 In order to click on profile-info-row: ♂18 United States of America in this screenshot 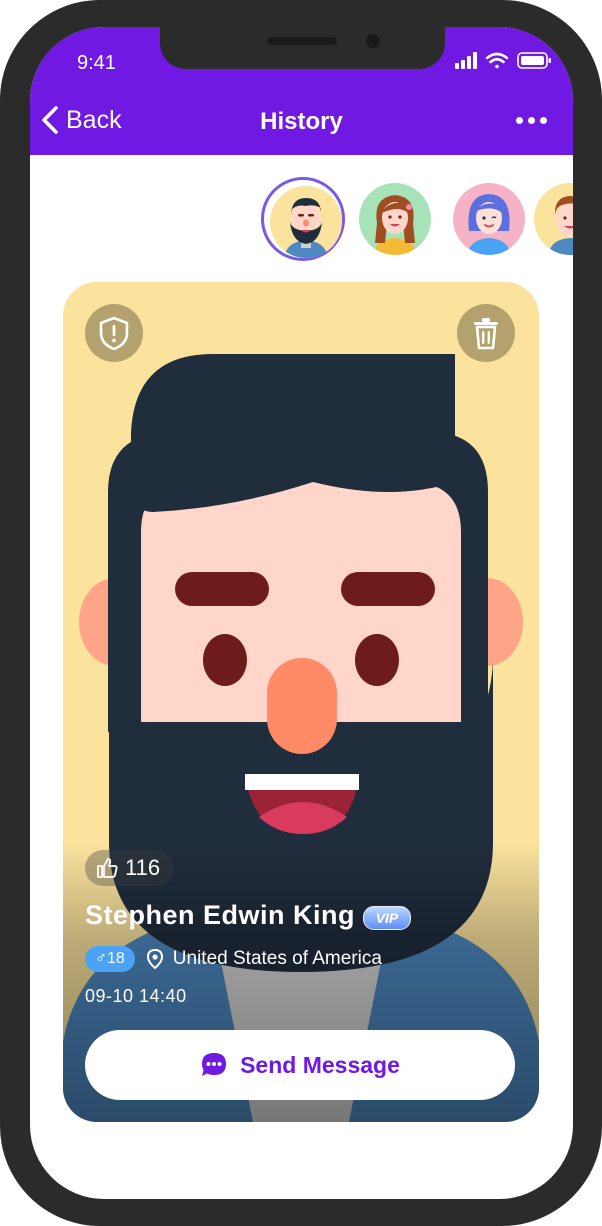, I will do `click(233, 959)`.